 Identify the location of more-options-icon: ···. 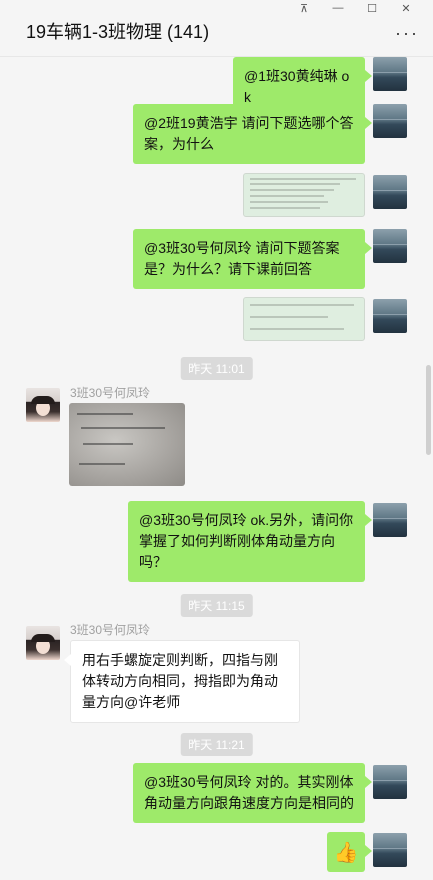
(407, 33).